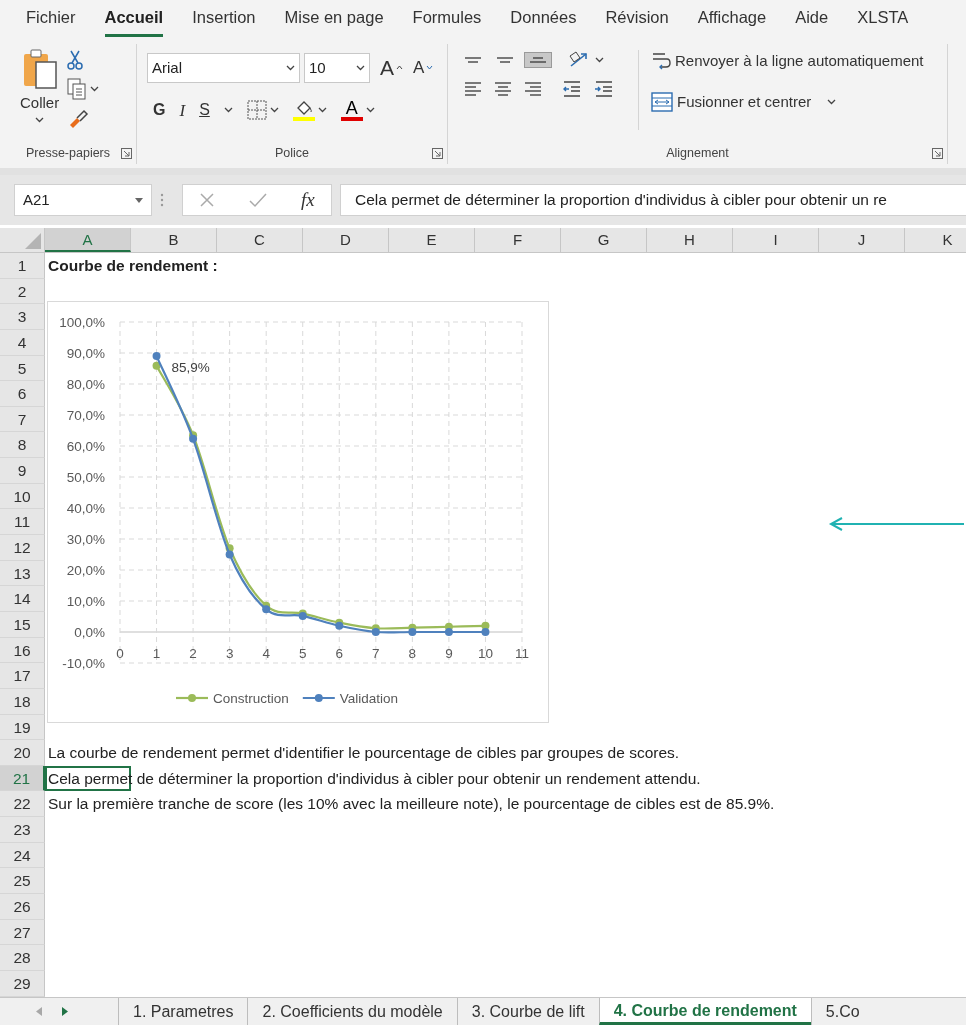 The width and height of the screenshot is (966, 1025). Describe the element at coordinates (862, 240) in the screenshot. I see `column-header: J` at that location.